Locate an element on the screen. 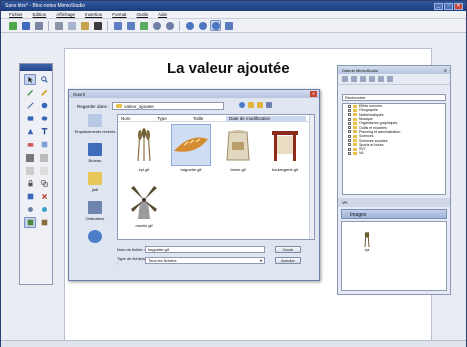  up-folder-icon is located at coordinates (251, 105).